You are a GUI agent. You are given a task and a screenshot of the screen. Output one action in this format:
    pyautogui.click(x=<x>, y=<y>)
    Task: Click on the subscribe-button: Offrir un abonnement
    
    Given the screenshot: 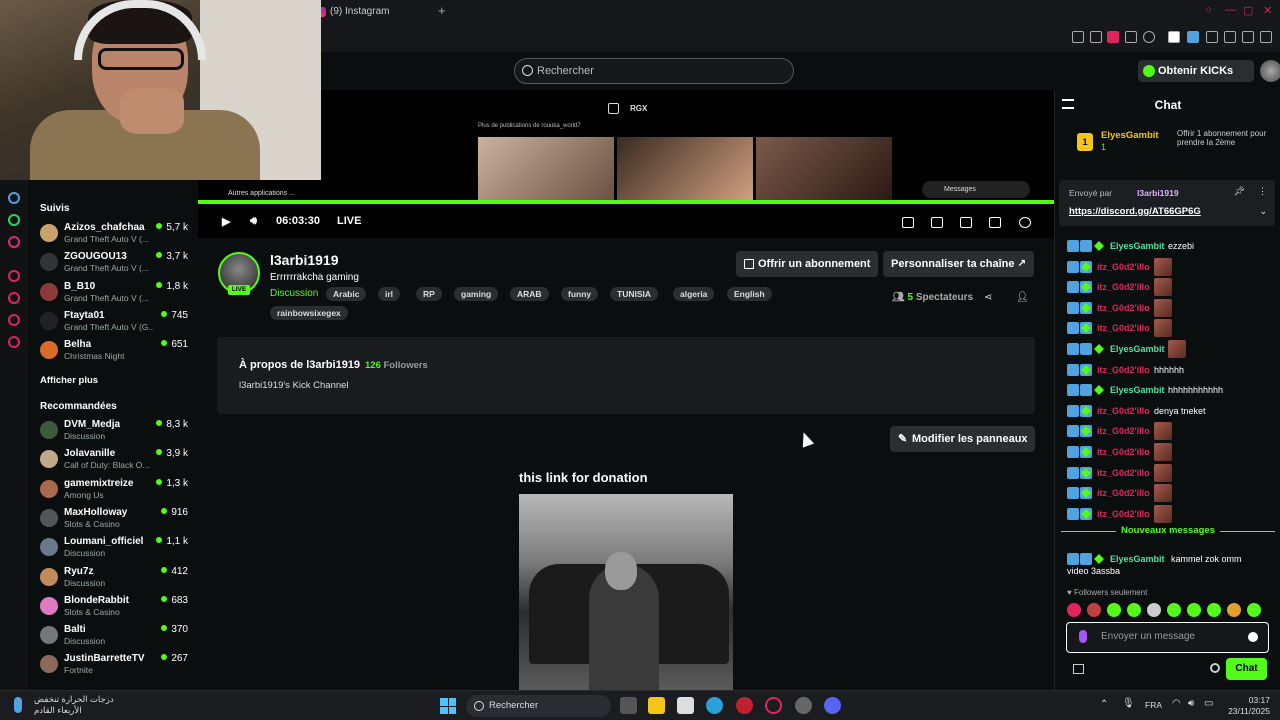 What is the action you would take?
    pyautogui.click(x=807, y=264)
    